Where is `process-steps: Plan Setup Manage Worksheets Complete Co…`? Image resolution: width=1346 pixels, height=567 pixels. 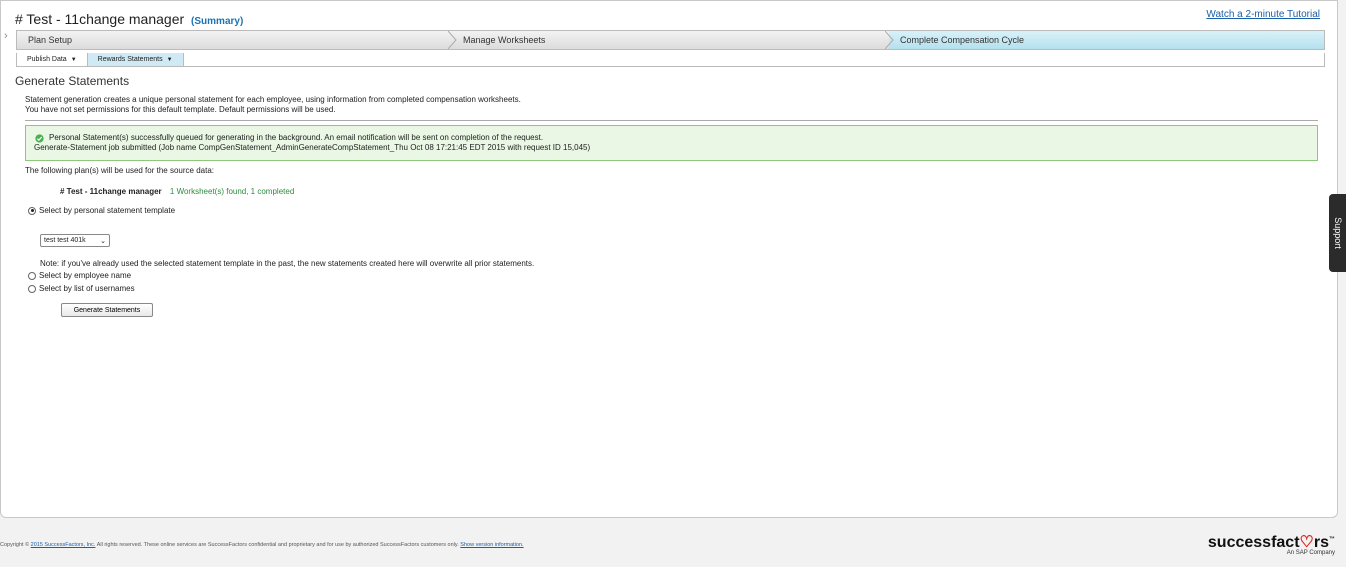
process-steps: Plan Setup Manage Worksheets Complete Co… is located at coordinates (670, 40).